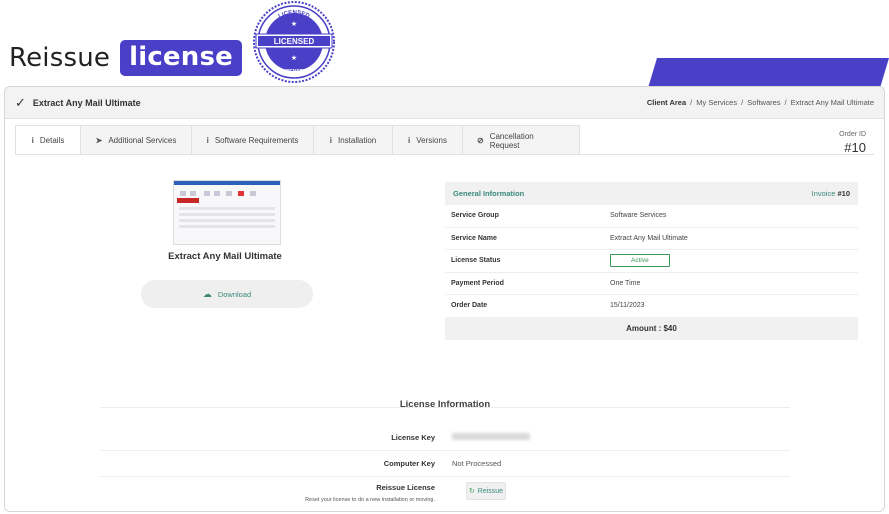 Image resolution: width=889 pixels, height=514 pixels. What do you see at coordinates (207, 293) in the screenshot?
I see `cloud-download-icon: ☁` at bounding box center [207, 293].